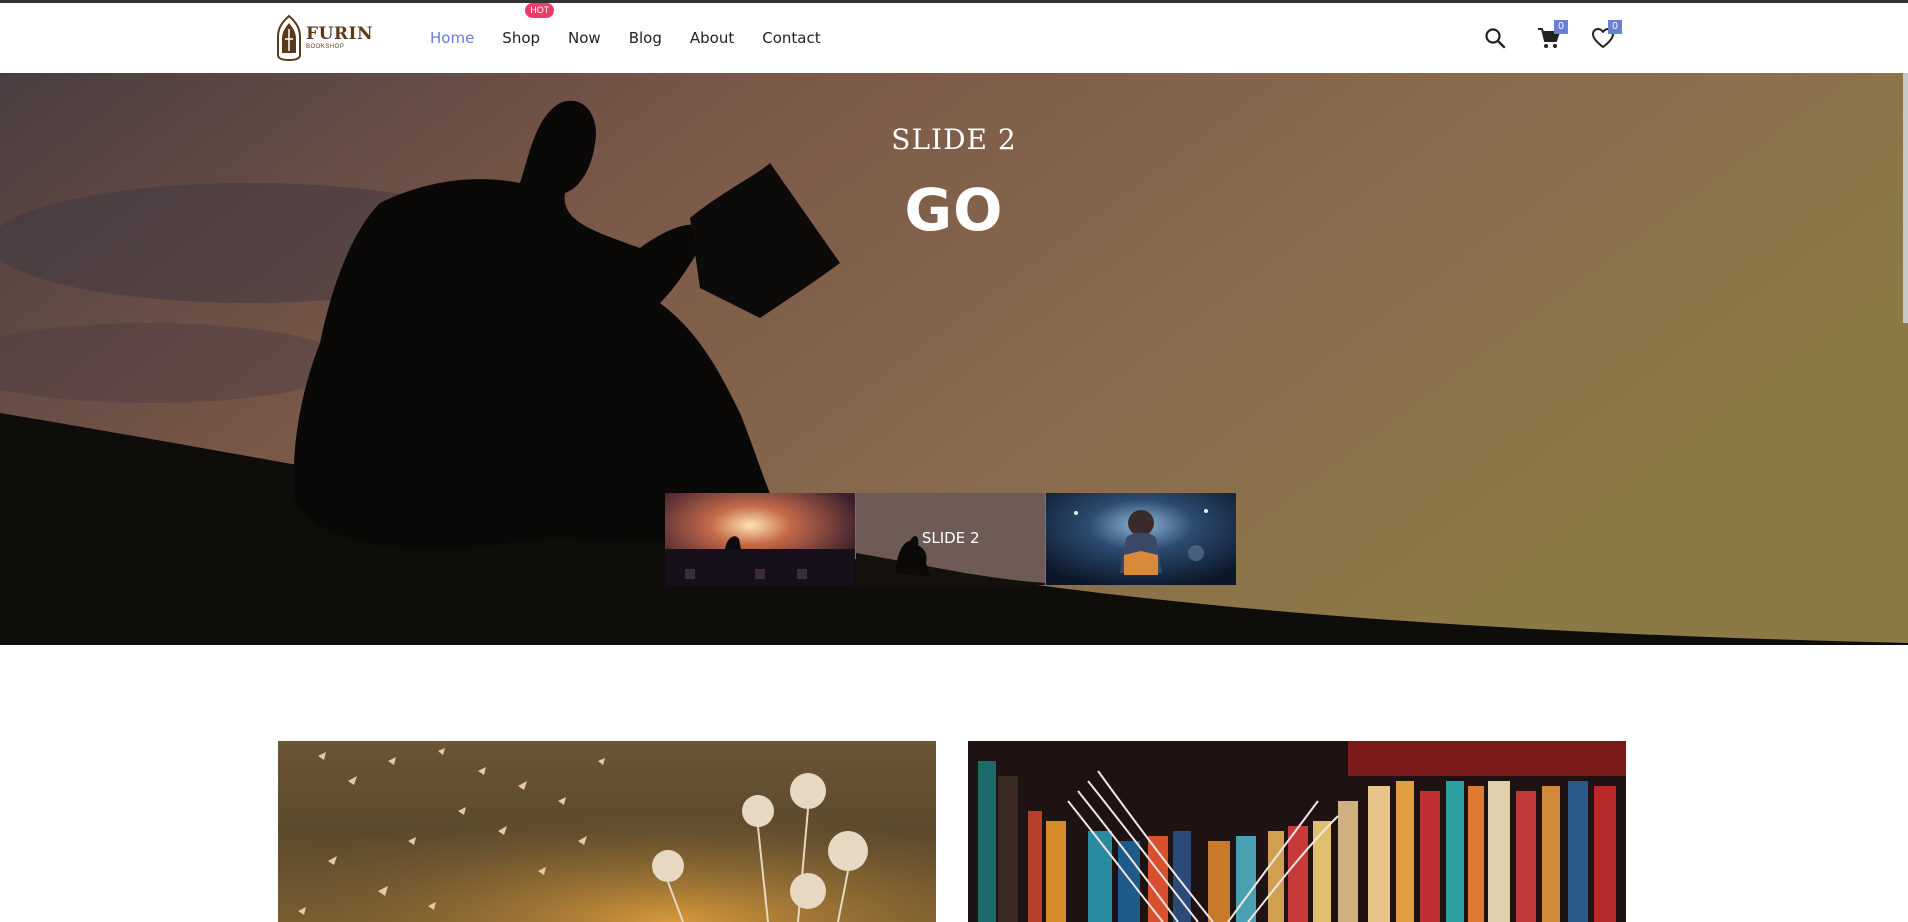 Image resolution: width=1908 pixels, height=922 pixels. What do you see at coordinates (325, 47) in the screenshot?
I see `logo-subtitle: BOOKSHOP` at bounding box center [325, 47].